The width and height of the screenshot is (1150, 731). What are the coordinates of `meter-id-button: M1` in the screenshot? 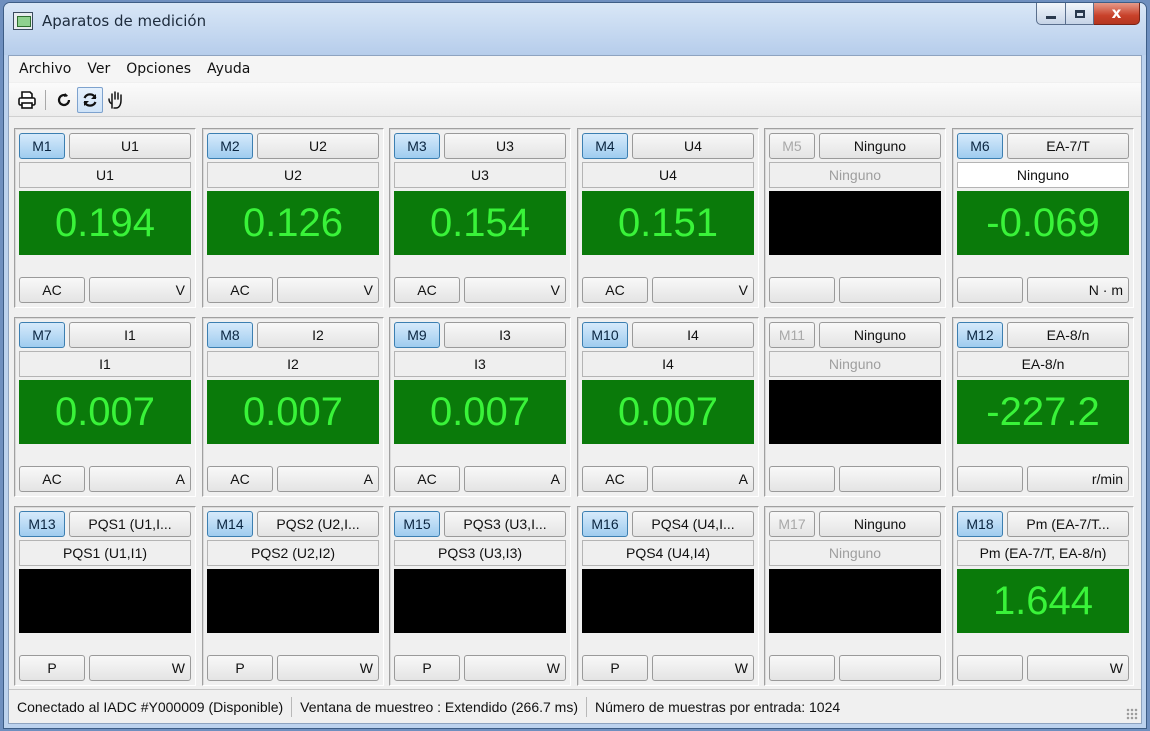 It's located at (42, 146).